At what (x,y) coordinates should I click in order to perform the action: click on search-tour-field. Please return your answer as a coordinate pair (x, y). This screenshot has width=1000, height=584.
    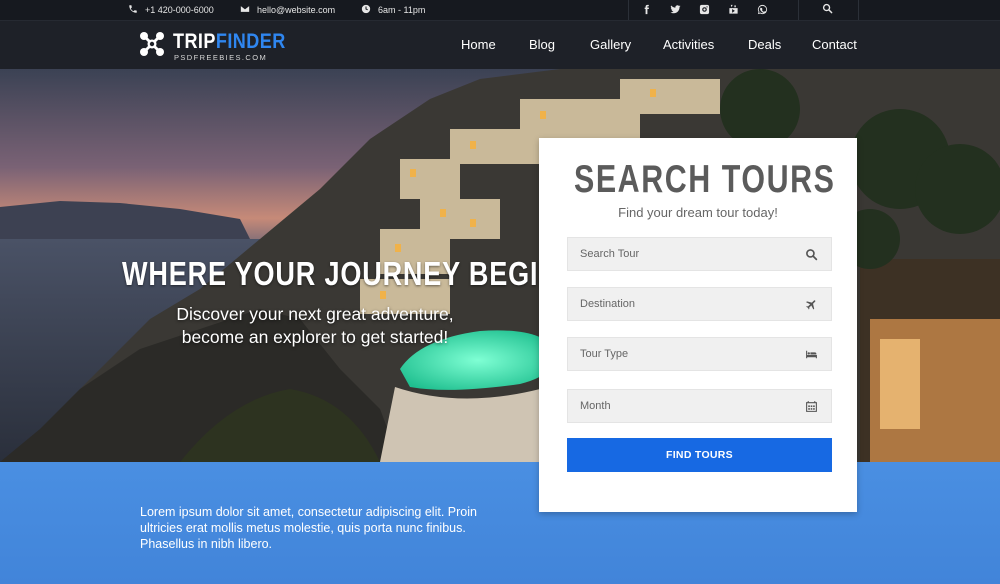
    Looking at the image, I should click on (699, 254).